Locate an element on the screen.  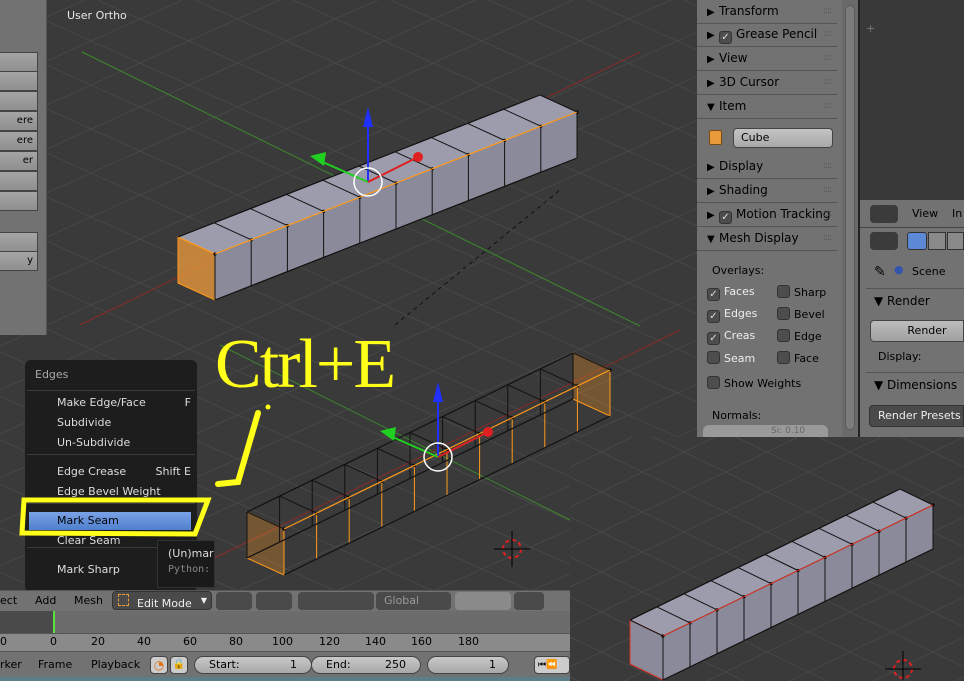
menu-item-subdivide: Subdivide is located at coordinates (124, 423).